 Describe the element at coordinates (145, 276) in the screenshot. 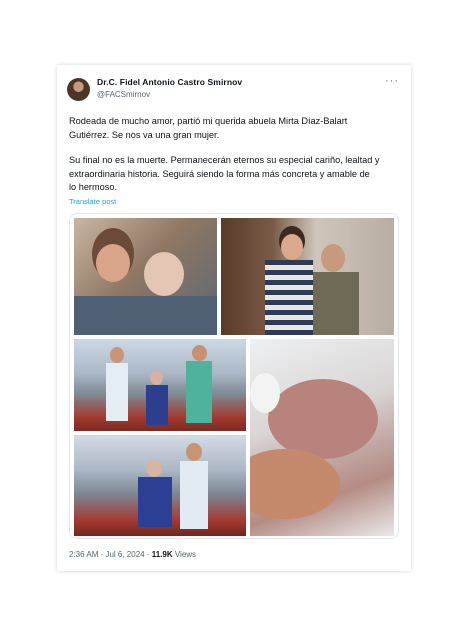

I see `photo-selfie` at that location.